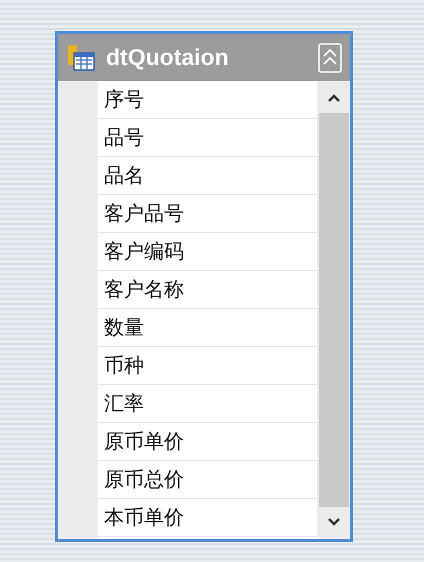 The image size is (424, 562). What do you see at coordinates (124, 137) in the screenshot?
I see `column-name: 品号` at bounding box center [124, 137].